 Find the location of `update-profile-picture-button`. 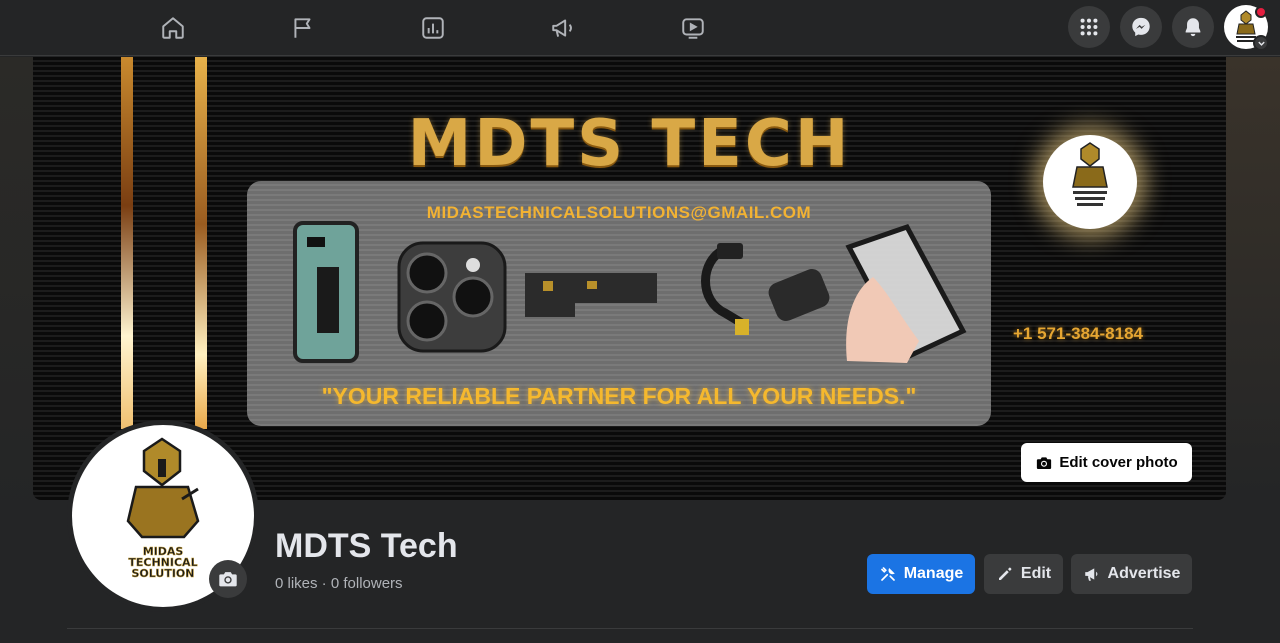

update-profile-picture-button is located at coordinates (228, 579).